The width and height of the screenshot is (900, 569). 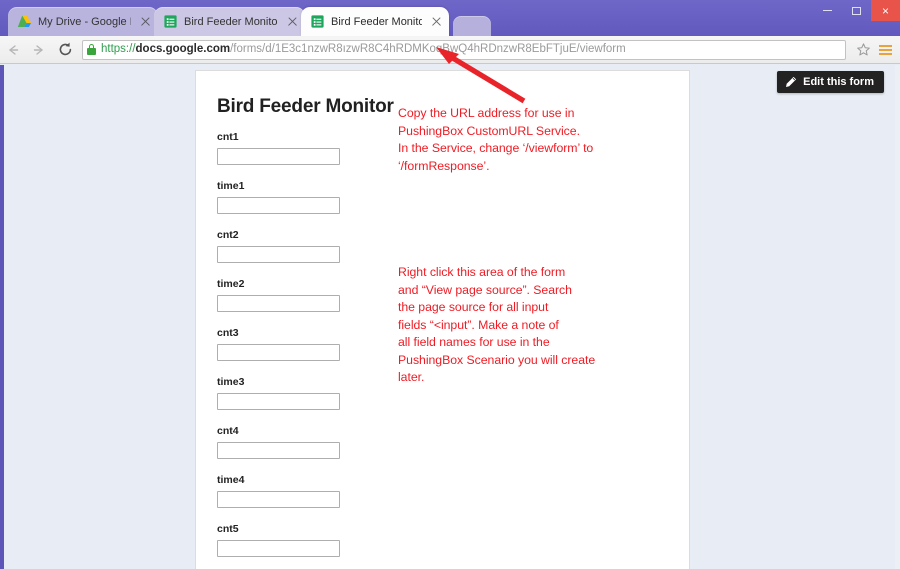 What do you see at coordinates (91, 49) in the screenshot?
I see `secure-lock-icon` at bounding box center [91, 49].